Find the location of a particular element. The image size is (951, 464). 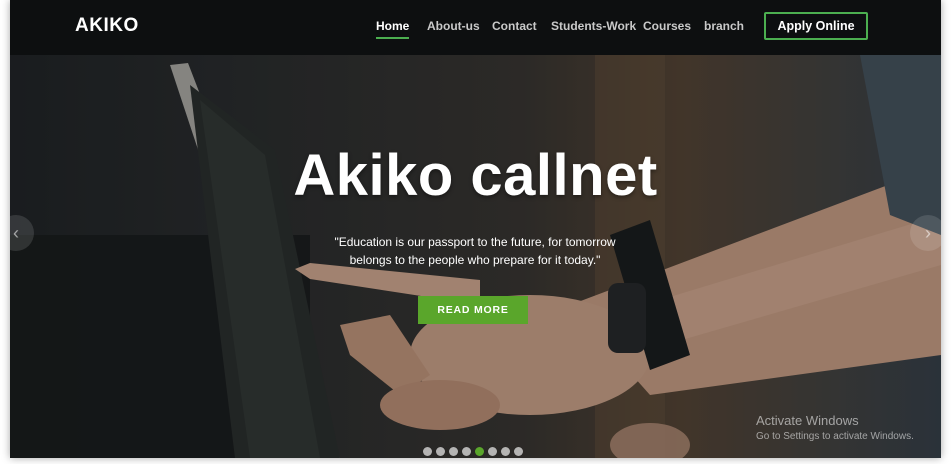

chevron-left-icon: ‹ is located at coordinates (16, 232).